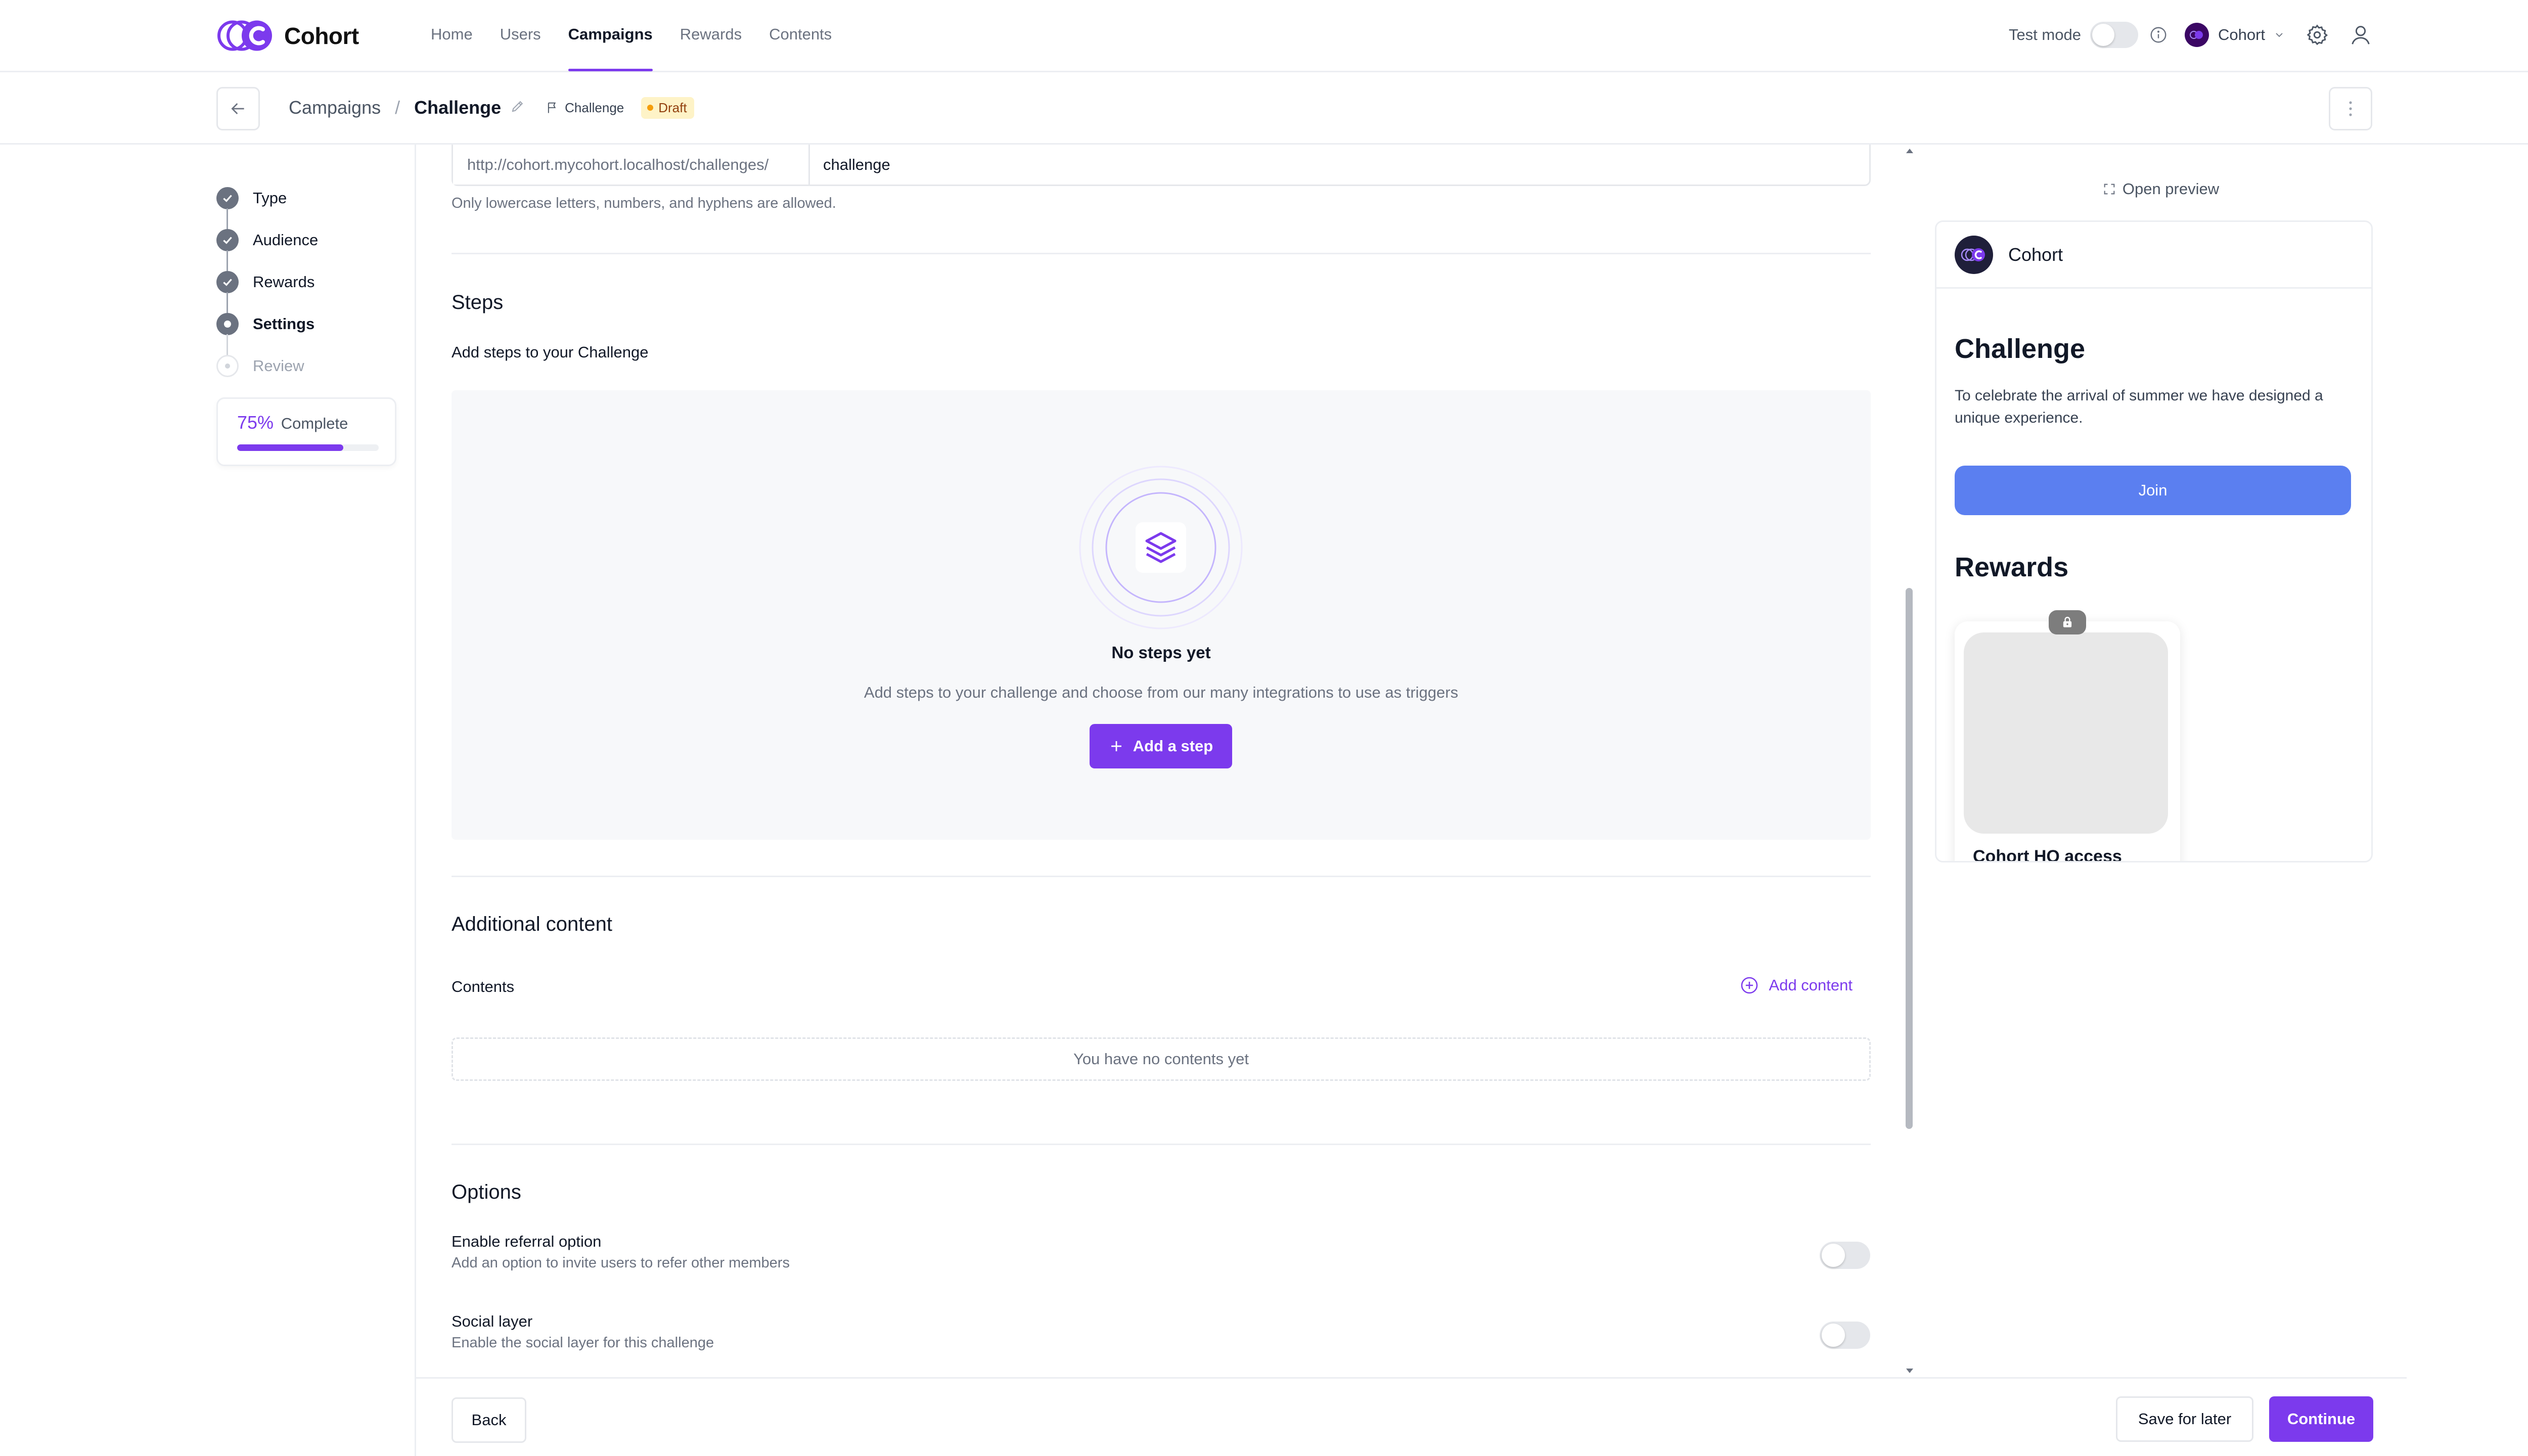 The width and height of the screenshot is (2528, 1456). What do you see at coordinates (1910, 858) in the screenshot?
I see `scrollbar-thumb` at bounding box center [1910, 858].